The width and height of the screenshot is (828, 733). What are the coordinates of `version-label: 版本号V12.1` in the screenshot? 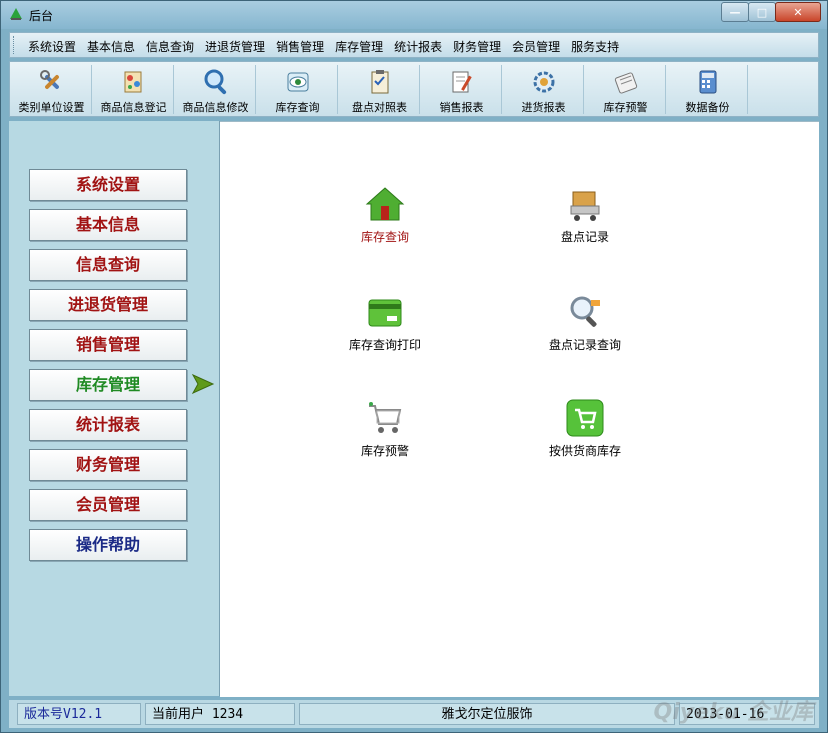 It's located at (79, 714).